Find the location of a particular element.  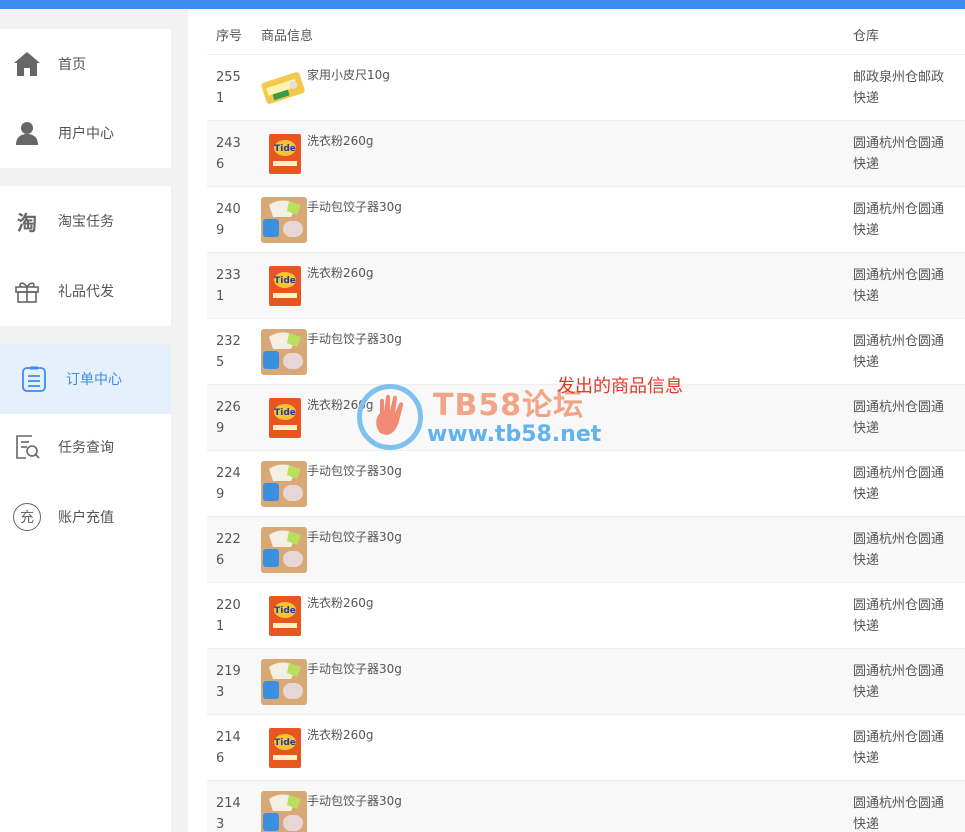

column-header-id: 序号 is located at coordinates (229, 36).